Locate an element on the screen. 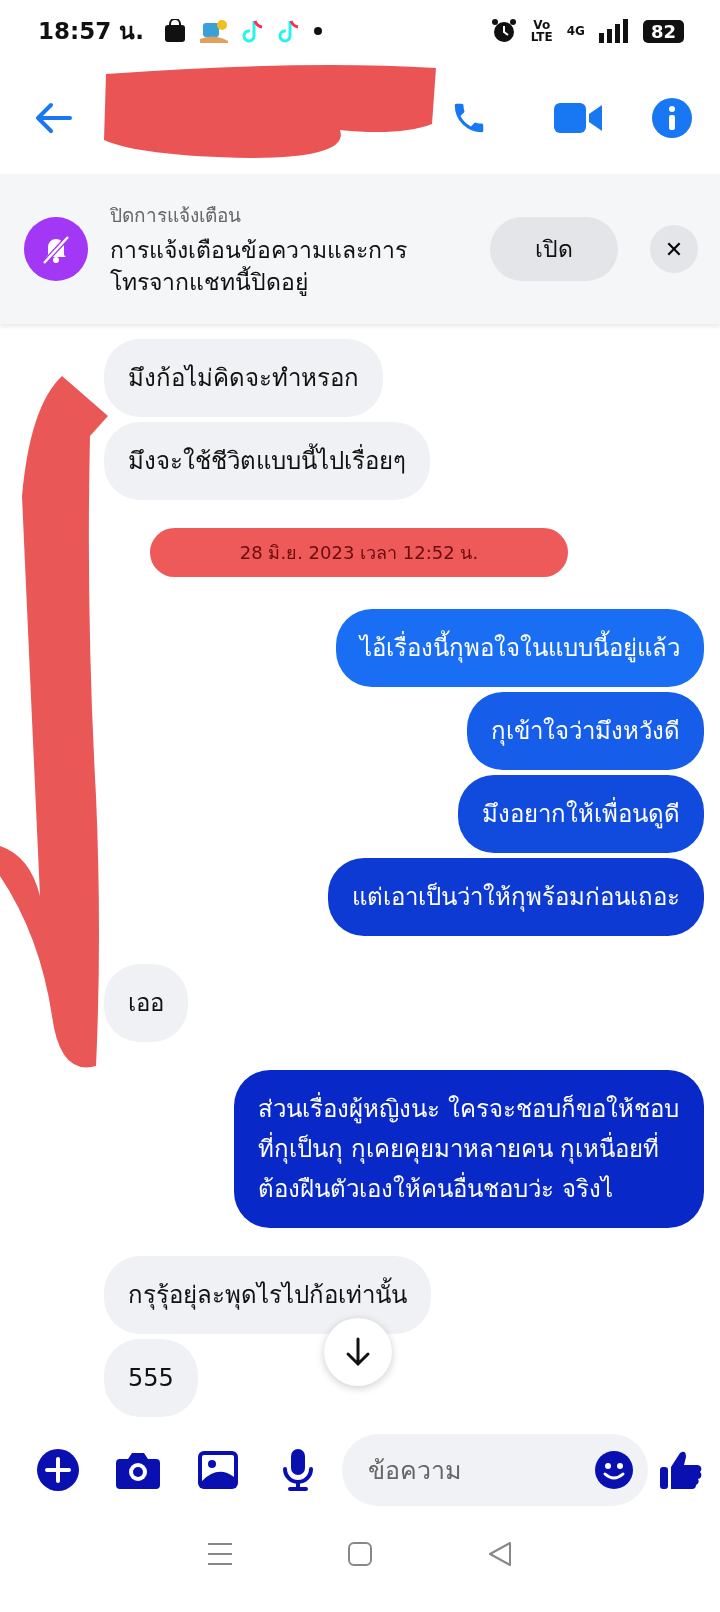 Image resolution: width=720 pixels, height=1612 pixels. sent-message: ส่วนเรื่องผู้หญิงนะ ใครจะชอบก็ขอให้ชอบที่กุเป็นกุ กุเคยคุยมาหลายคน กุเหนื่อยที่ต้องฝืนตัวเองให้คนอื่นชอบว่ะ จริงไ is located at coordinates (469, 1149).